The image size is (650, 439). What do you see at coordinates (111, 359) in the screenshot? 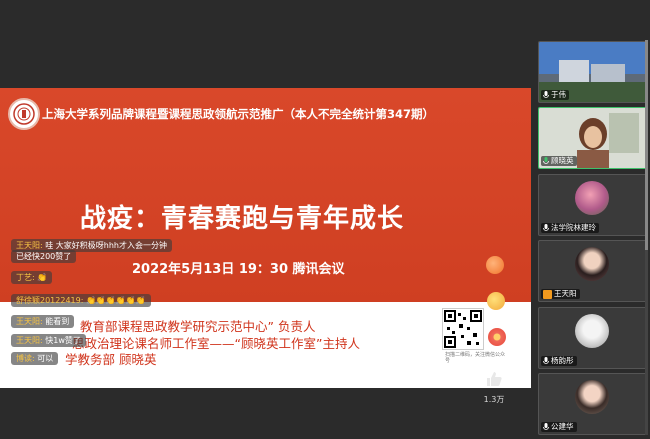
I see `presenter-line-3: 学教务部 顾晓英` at bounding box center [111, 359].